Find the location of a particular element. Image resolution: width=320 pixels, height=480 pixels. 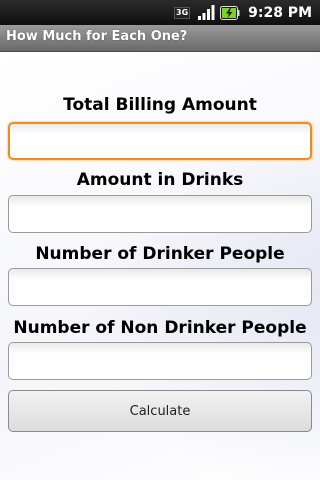

title-bar: How Much for Each One? is located at coordinates (160, 38).